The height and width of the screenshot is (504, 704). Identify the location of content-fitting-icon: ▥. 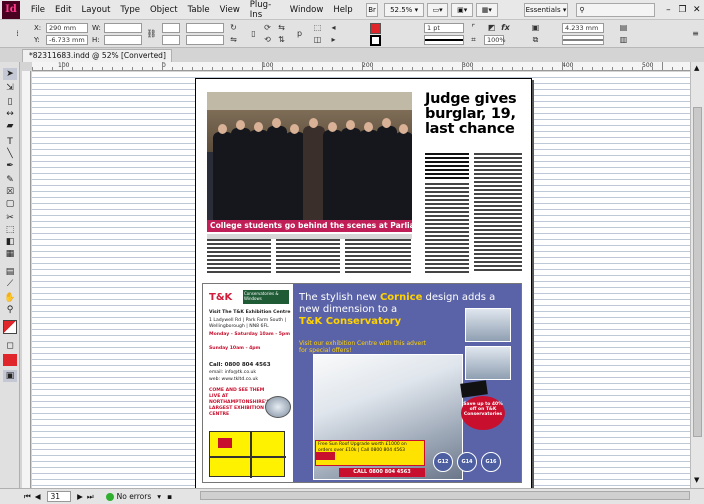
(623, 39).